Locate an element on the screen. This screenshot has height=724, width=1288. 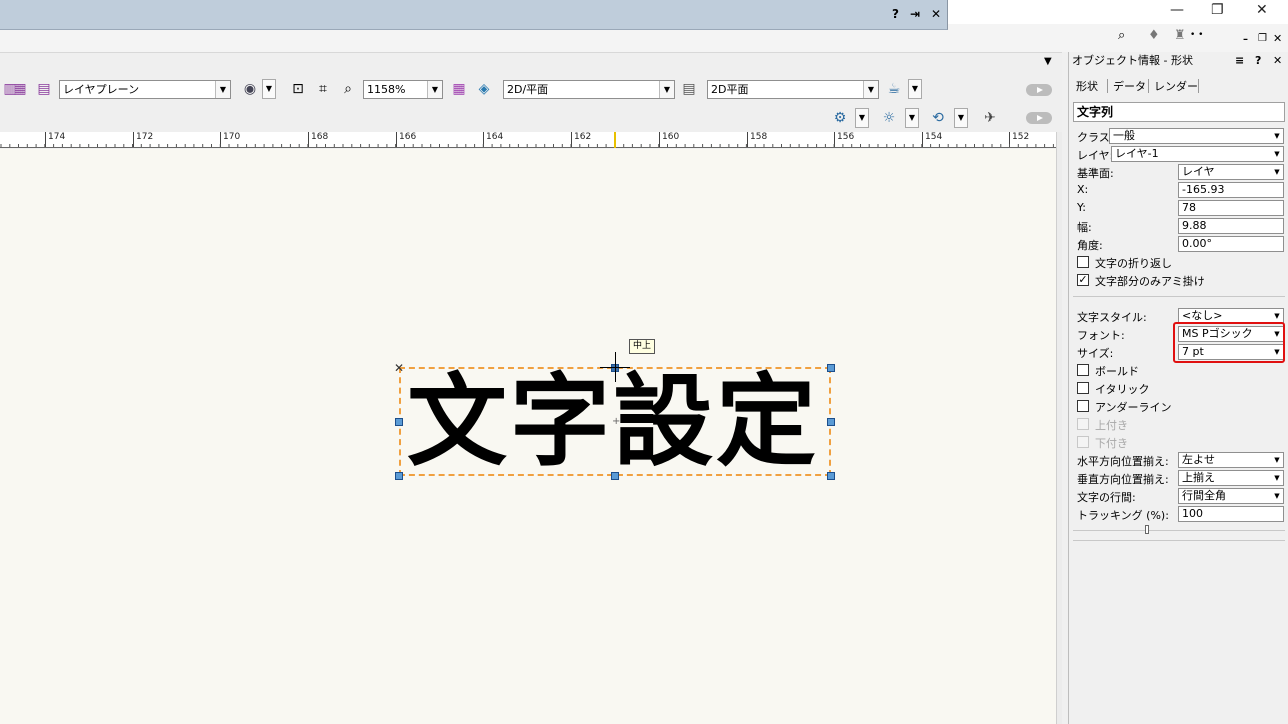
tab-shape: 形状 is located at coordinates (1087, 86).